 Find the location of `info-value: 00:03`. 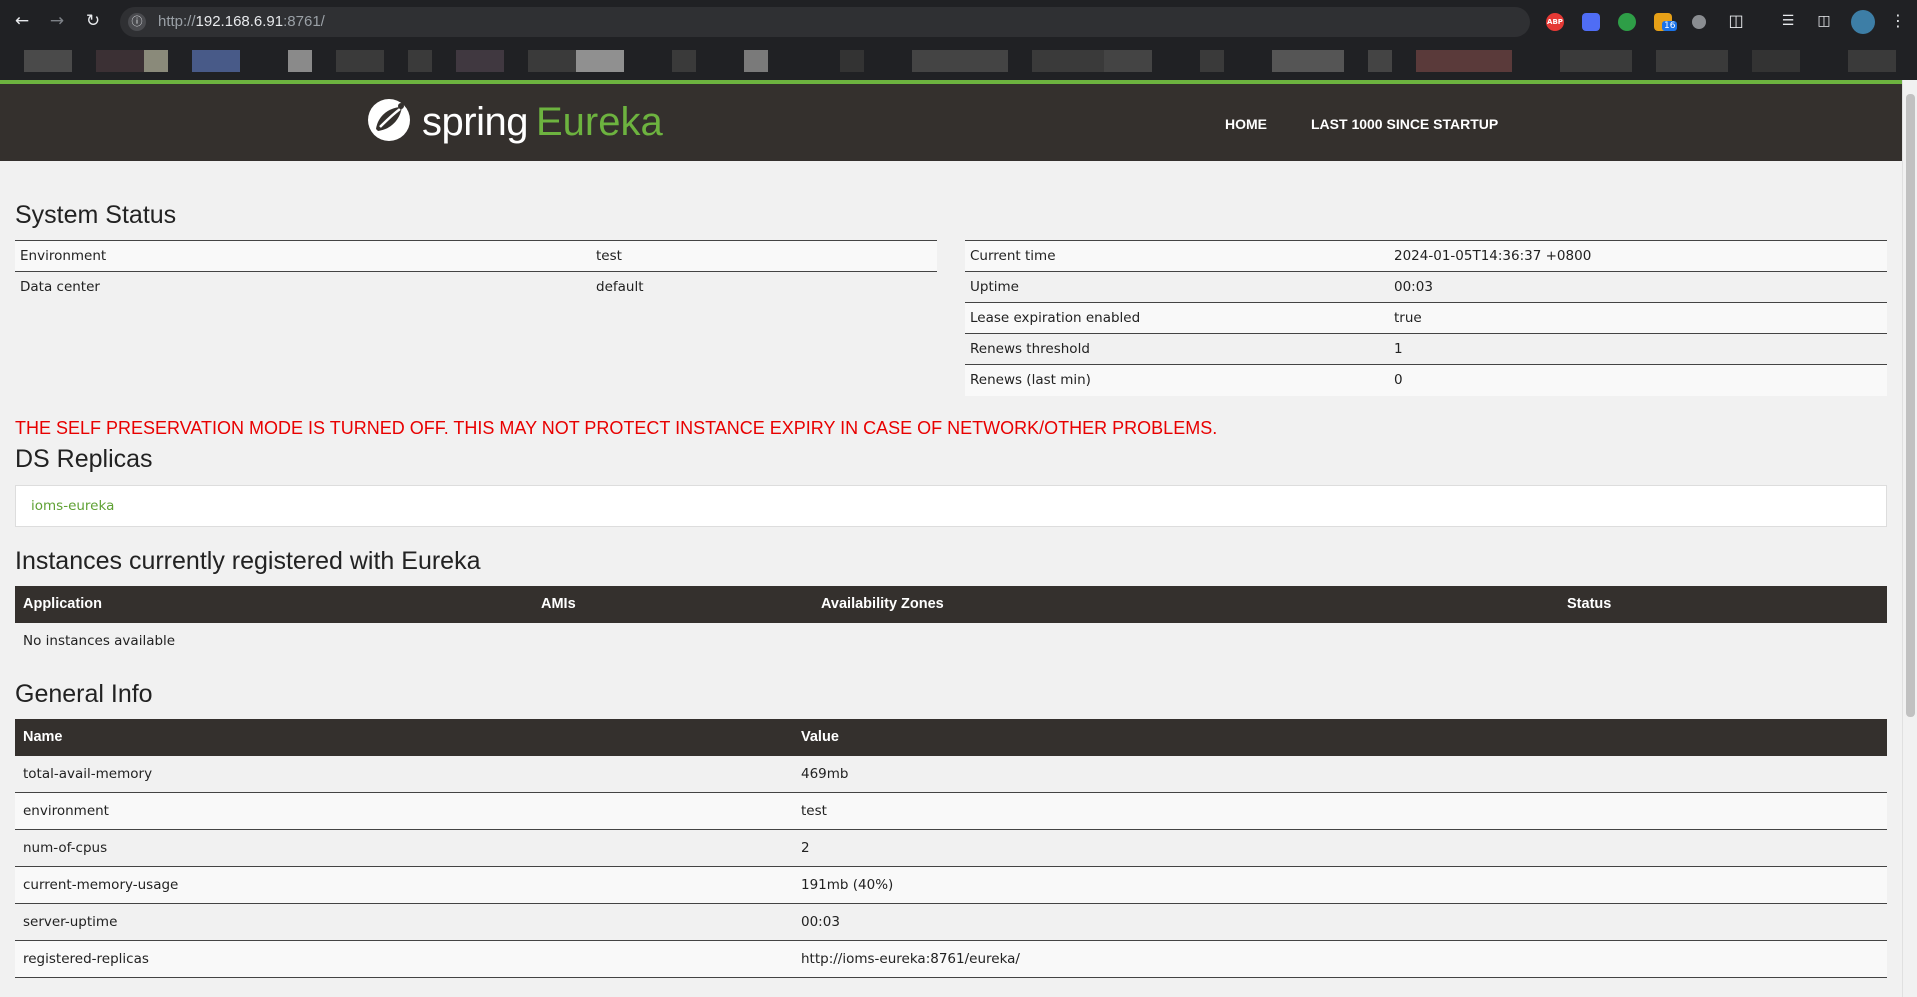

info-value: 00:03 is located at coordinates (1340, 922).